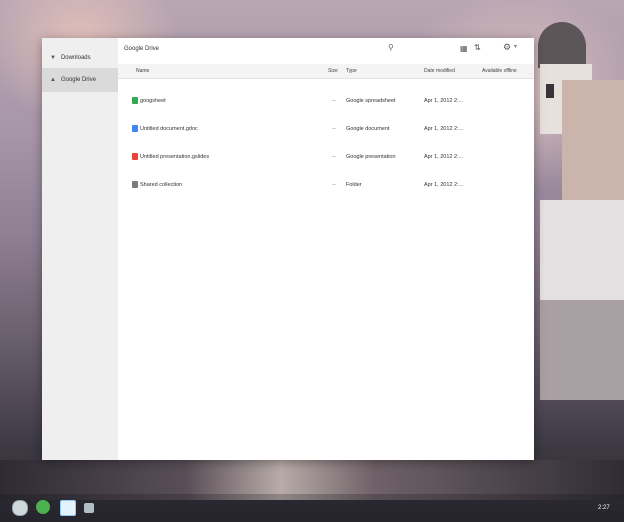 This screenshot has height=522, width=624. What do you see at coordinates (80, 249) in the screenshot?
I see `sidebar: ▼ Downloads ▲ Google Drive` at bounding box center [80, 249].